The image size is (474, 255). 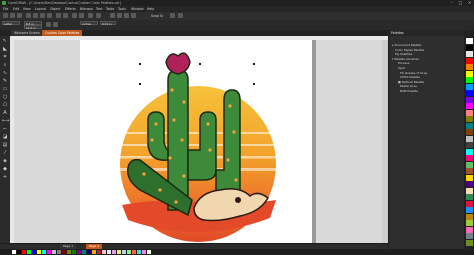 I want to click on pick-tool-icon: ↖, so click(x=5, y=41).